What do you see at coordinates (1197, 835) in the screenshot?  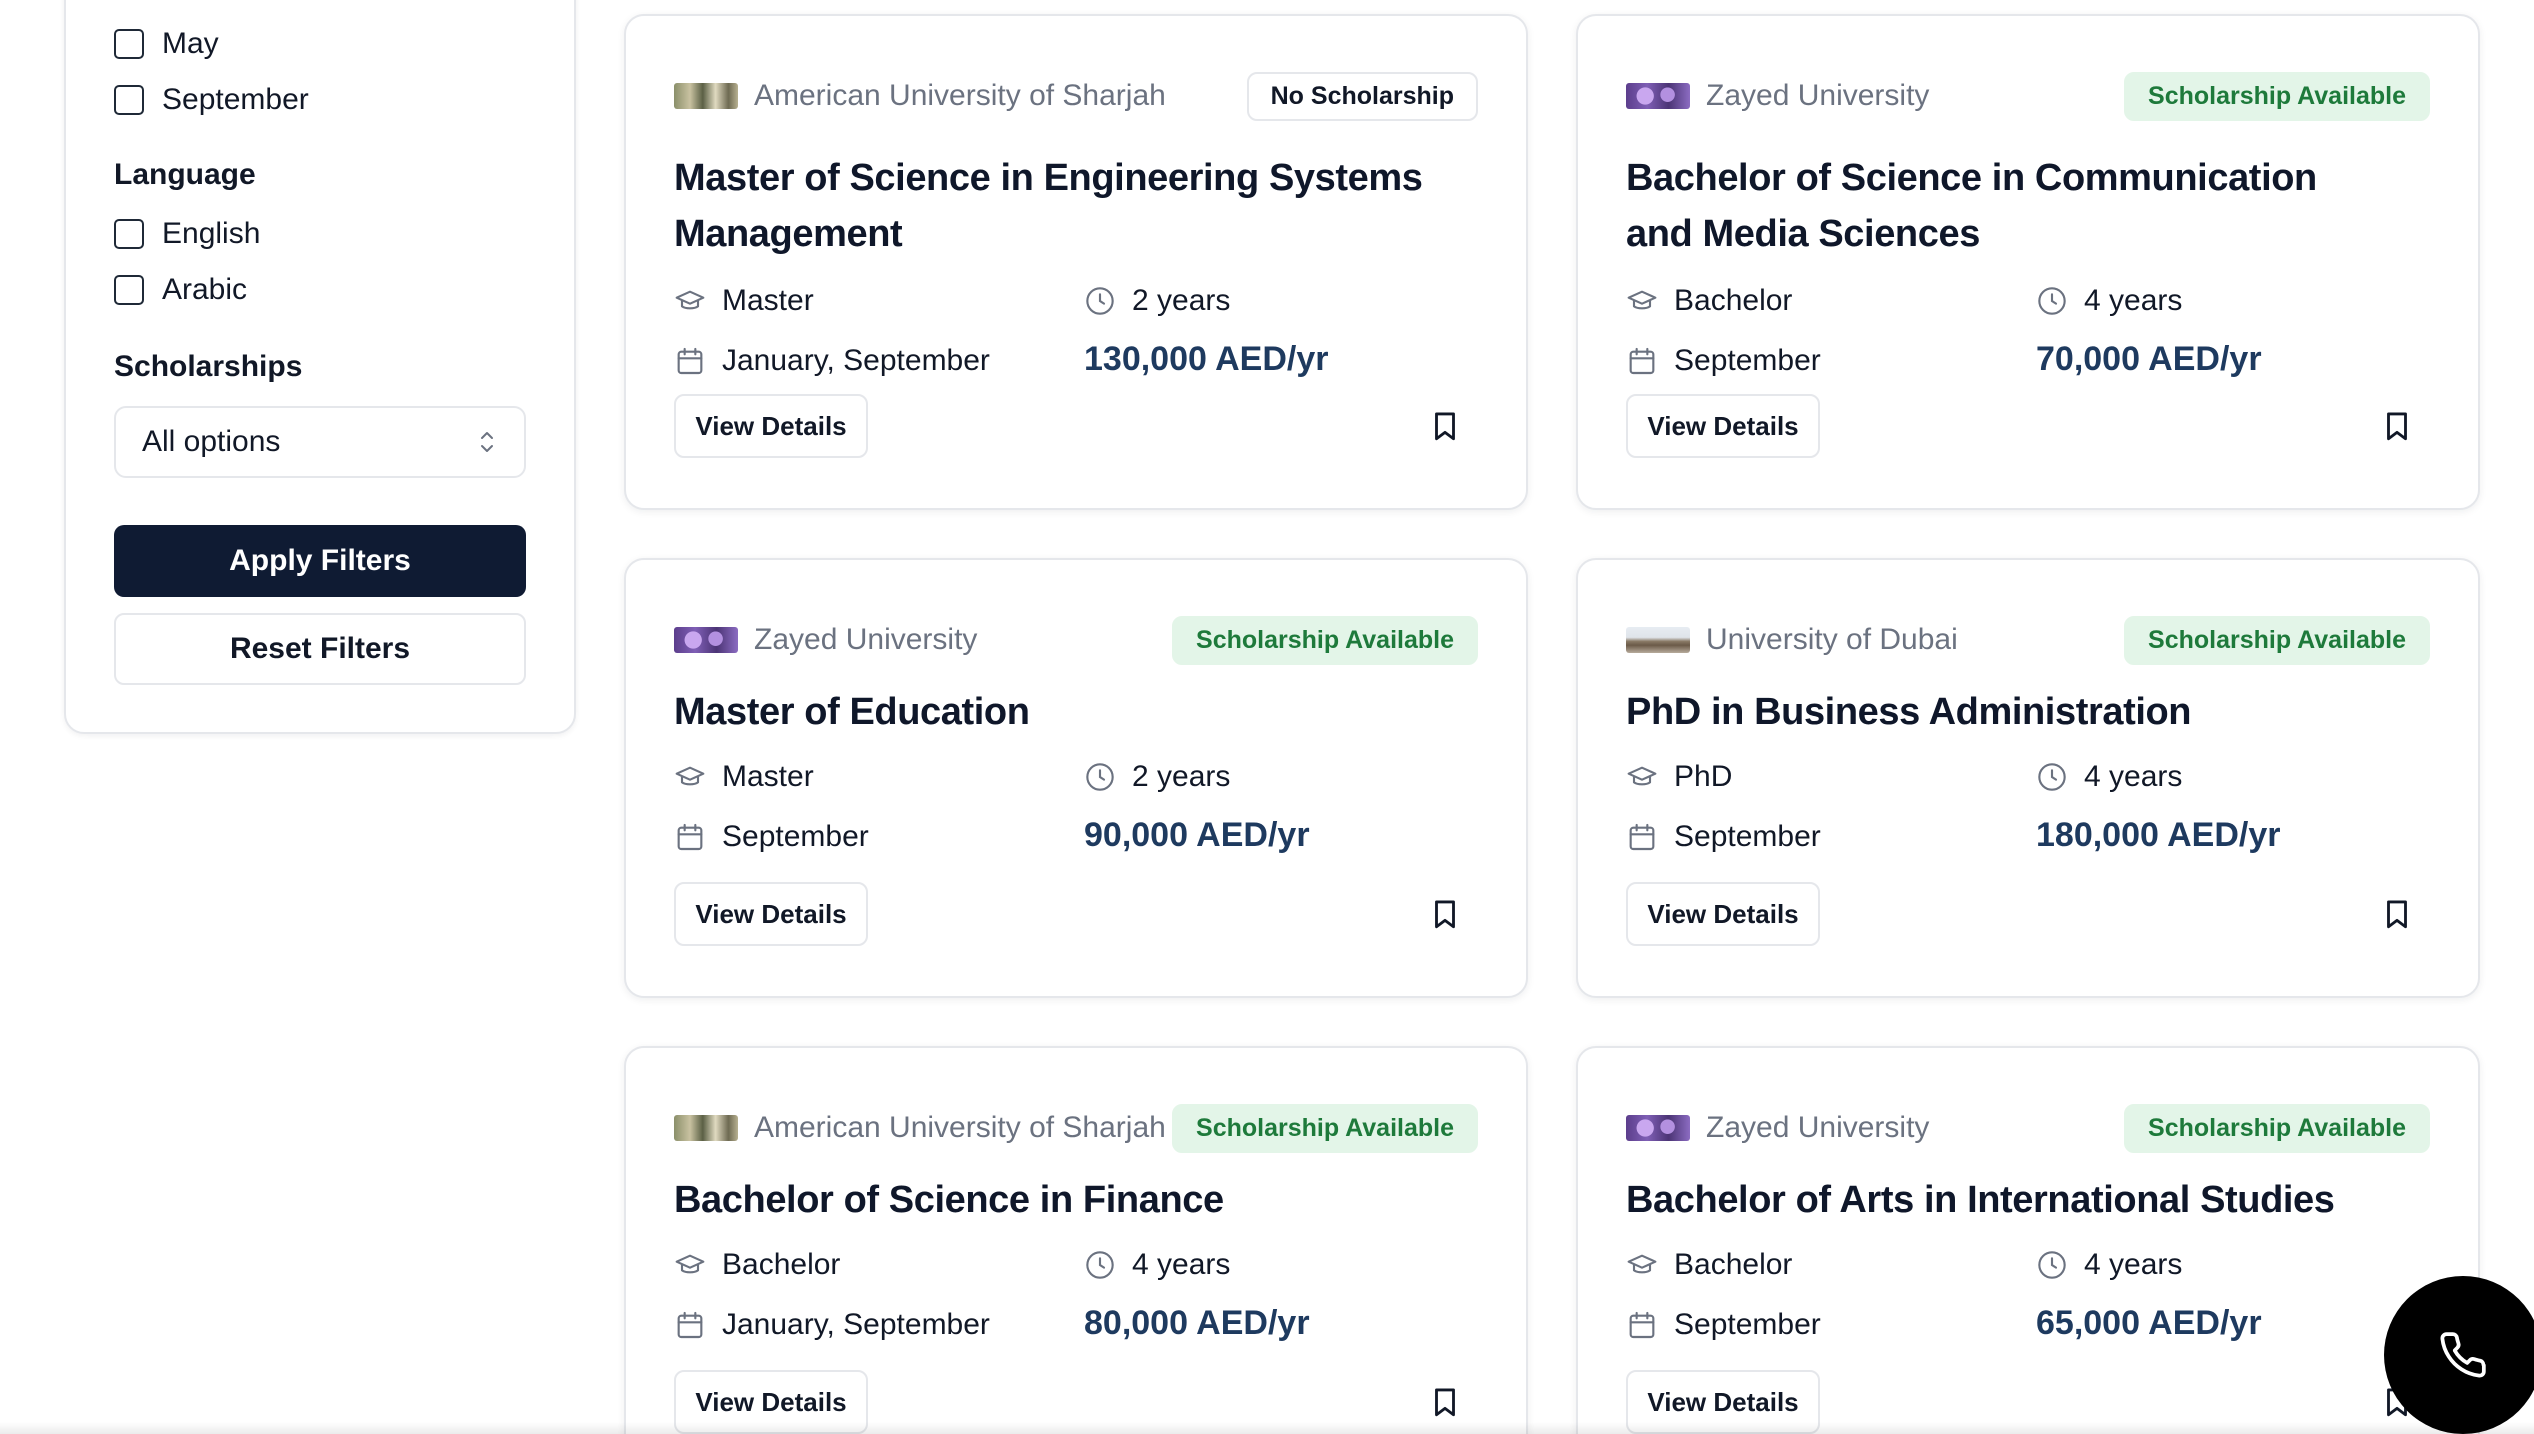 I see `program-tuition: 90,000 AED/yr` at bounding box center [1197, 835].